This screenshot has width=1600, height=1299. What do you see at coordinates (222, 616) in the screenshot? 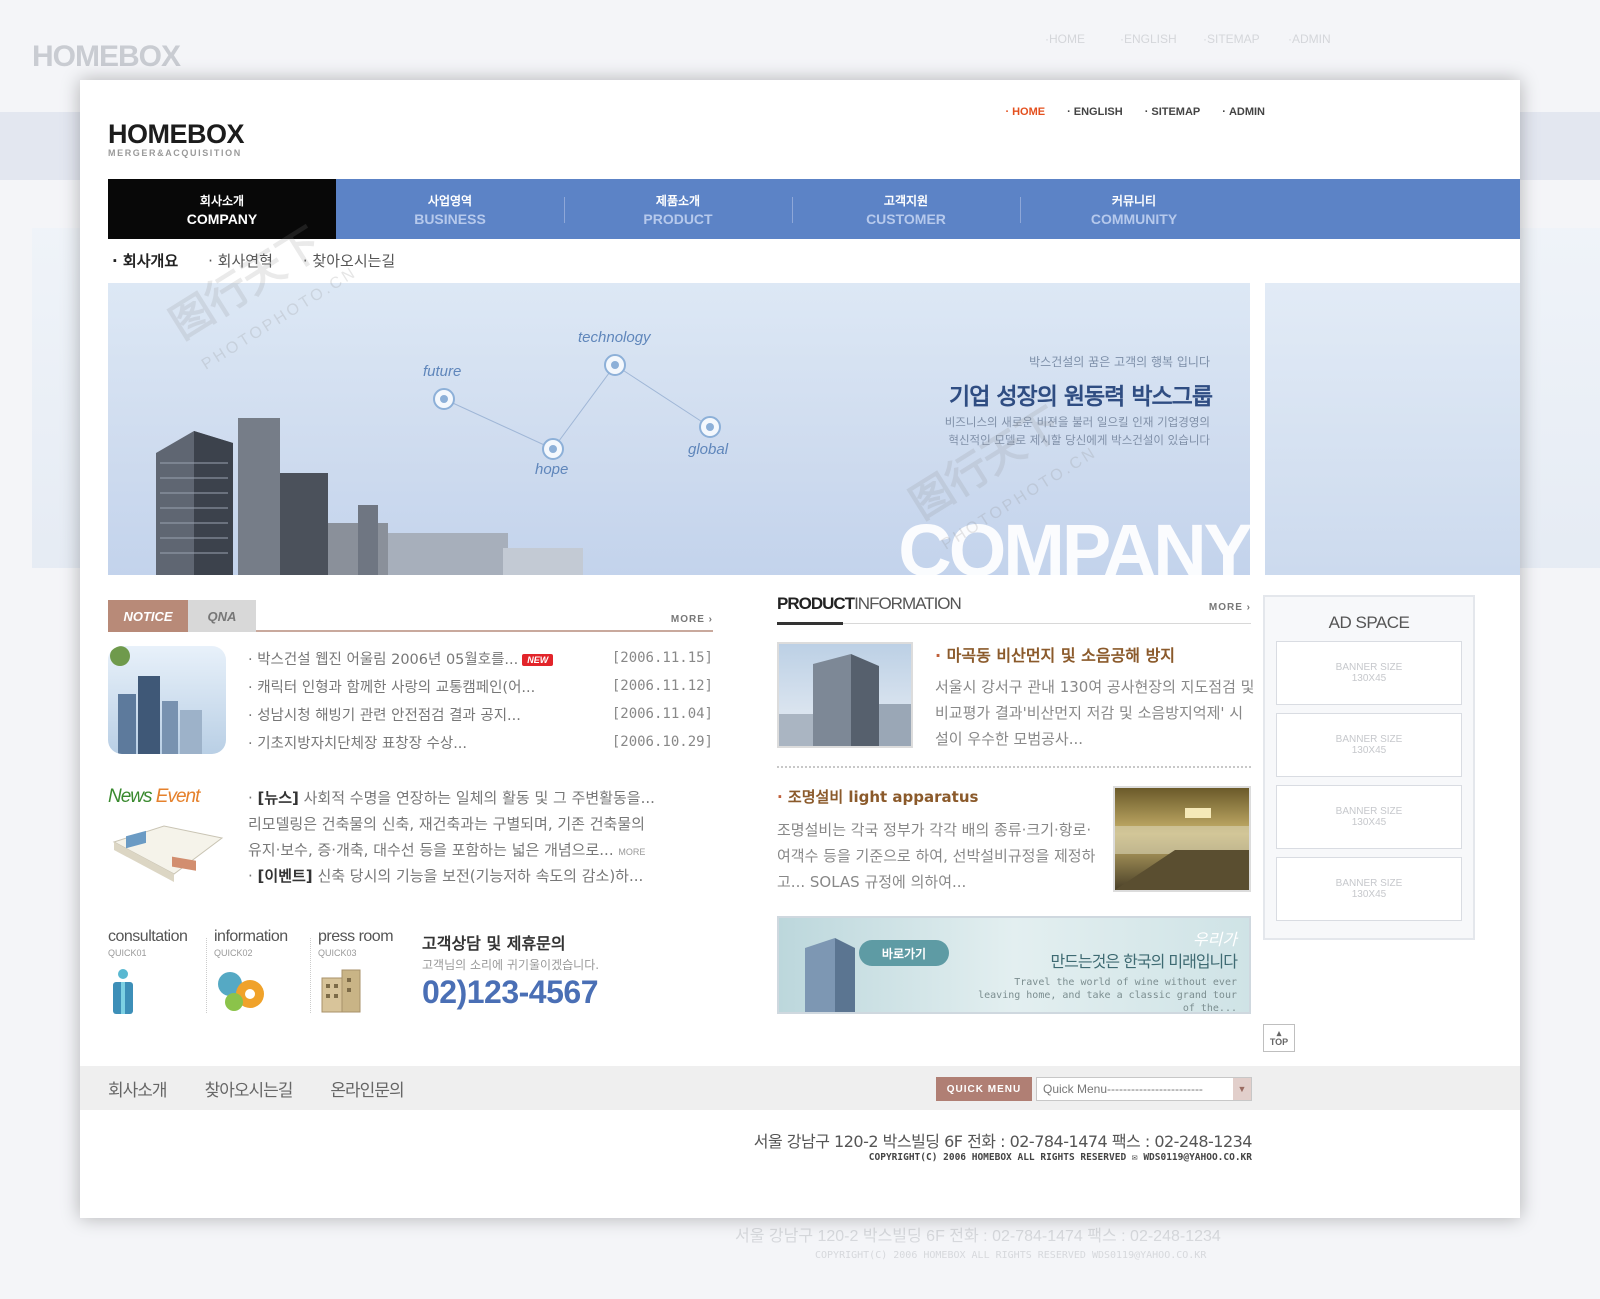
I see `tab-qna: QNA` at bounding box center [222, 616].